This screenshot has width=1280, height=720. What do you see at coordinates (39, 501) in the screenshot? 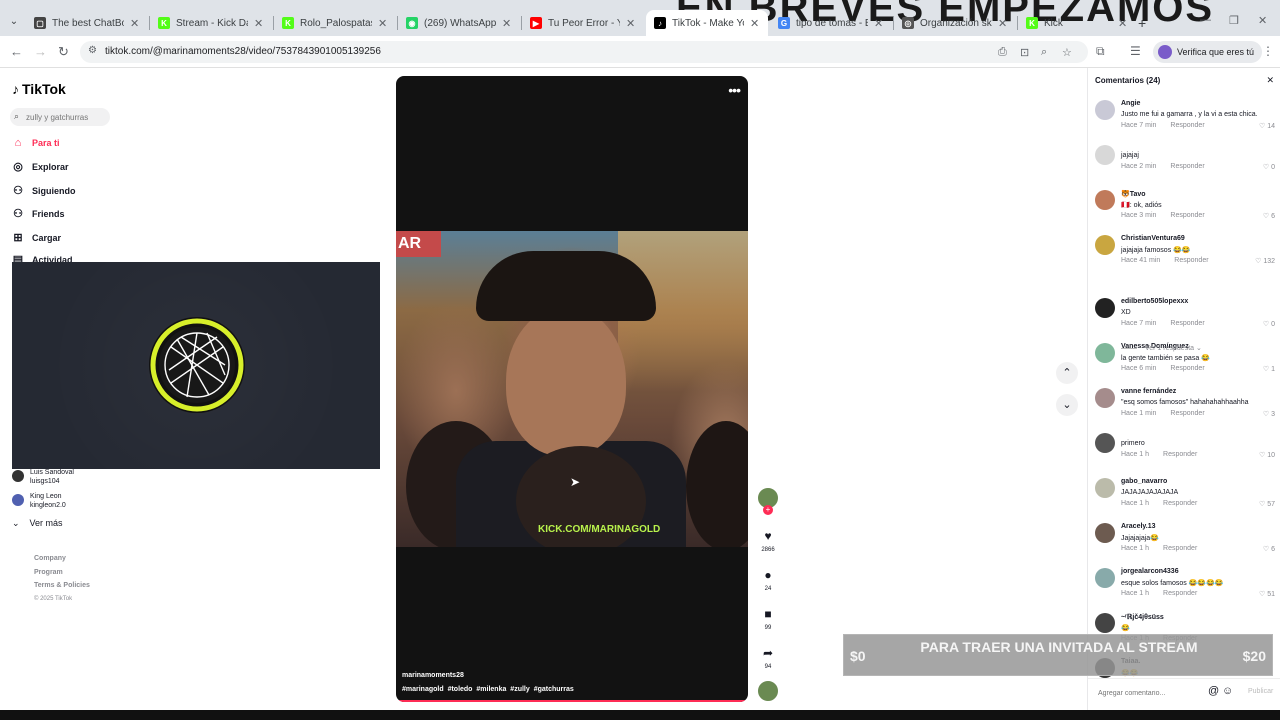
I see `following-account: King Leon kingleon2.0` at bounding box center [39, 501].